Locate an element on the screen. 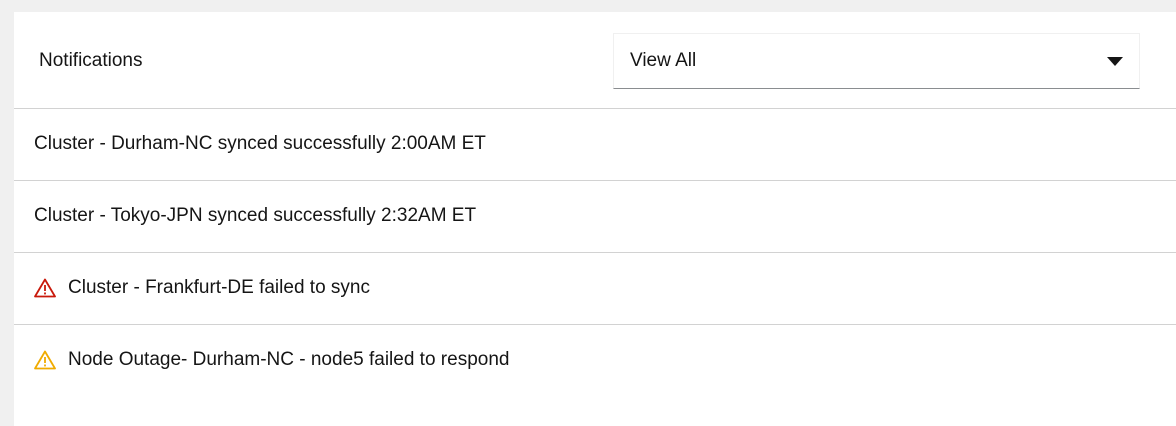 Image resolution: width=1176 pixels, height=426 pixels. view-filter-select: View All is located at coordinates (876, 61).